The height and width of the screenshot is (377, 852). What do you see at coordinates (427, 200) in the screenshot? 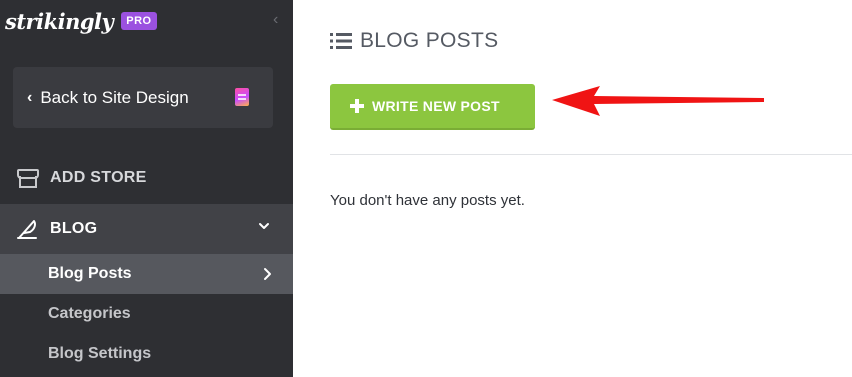
I see `empty-posts-message: You don't have any posts yet.` at bounding box center [427, 200].